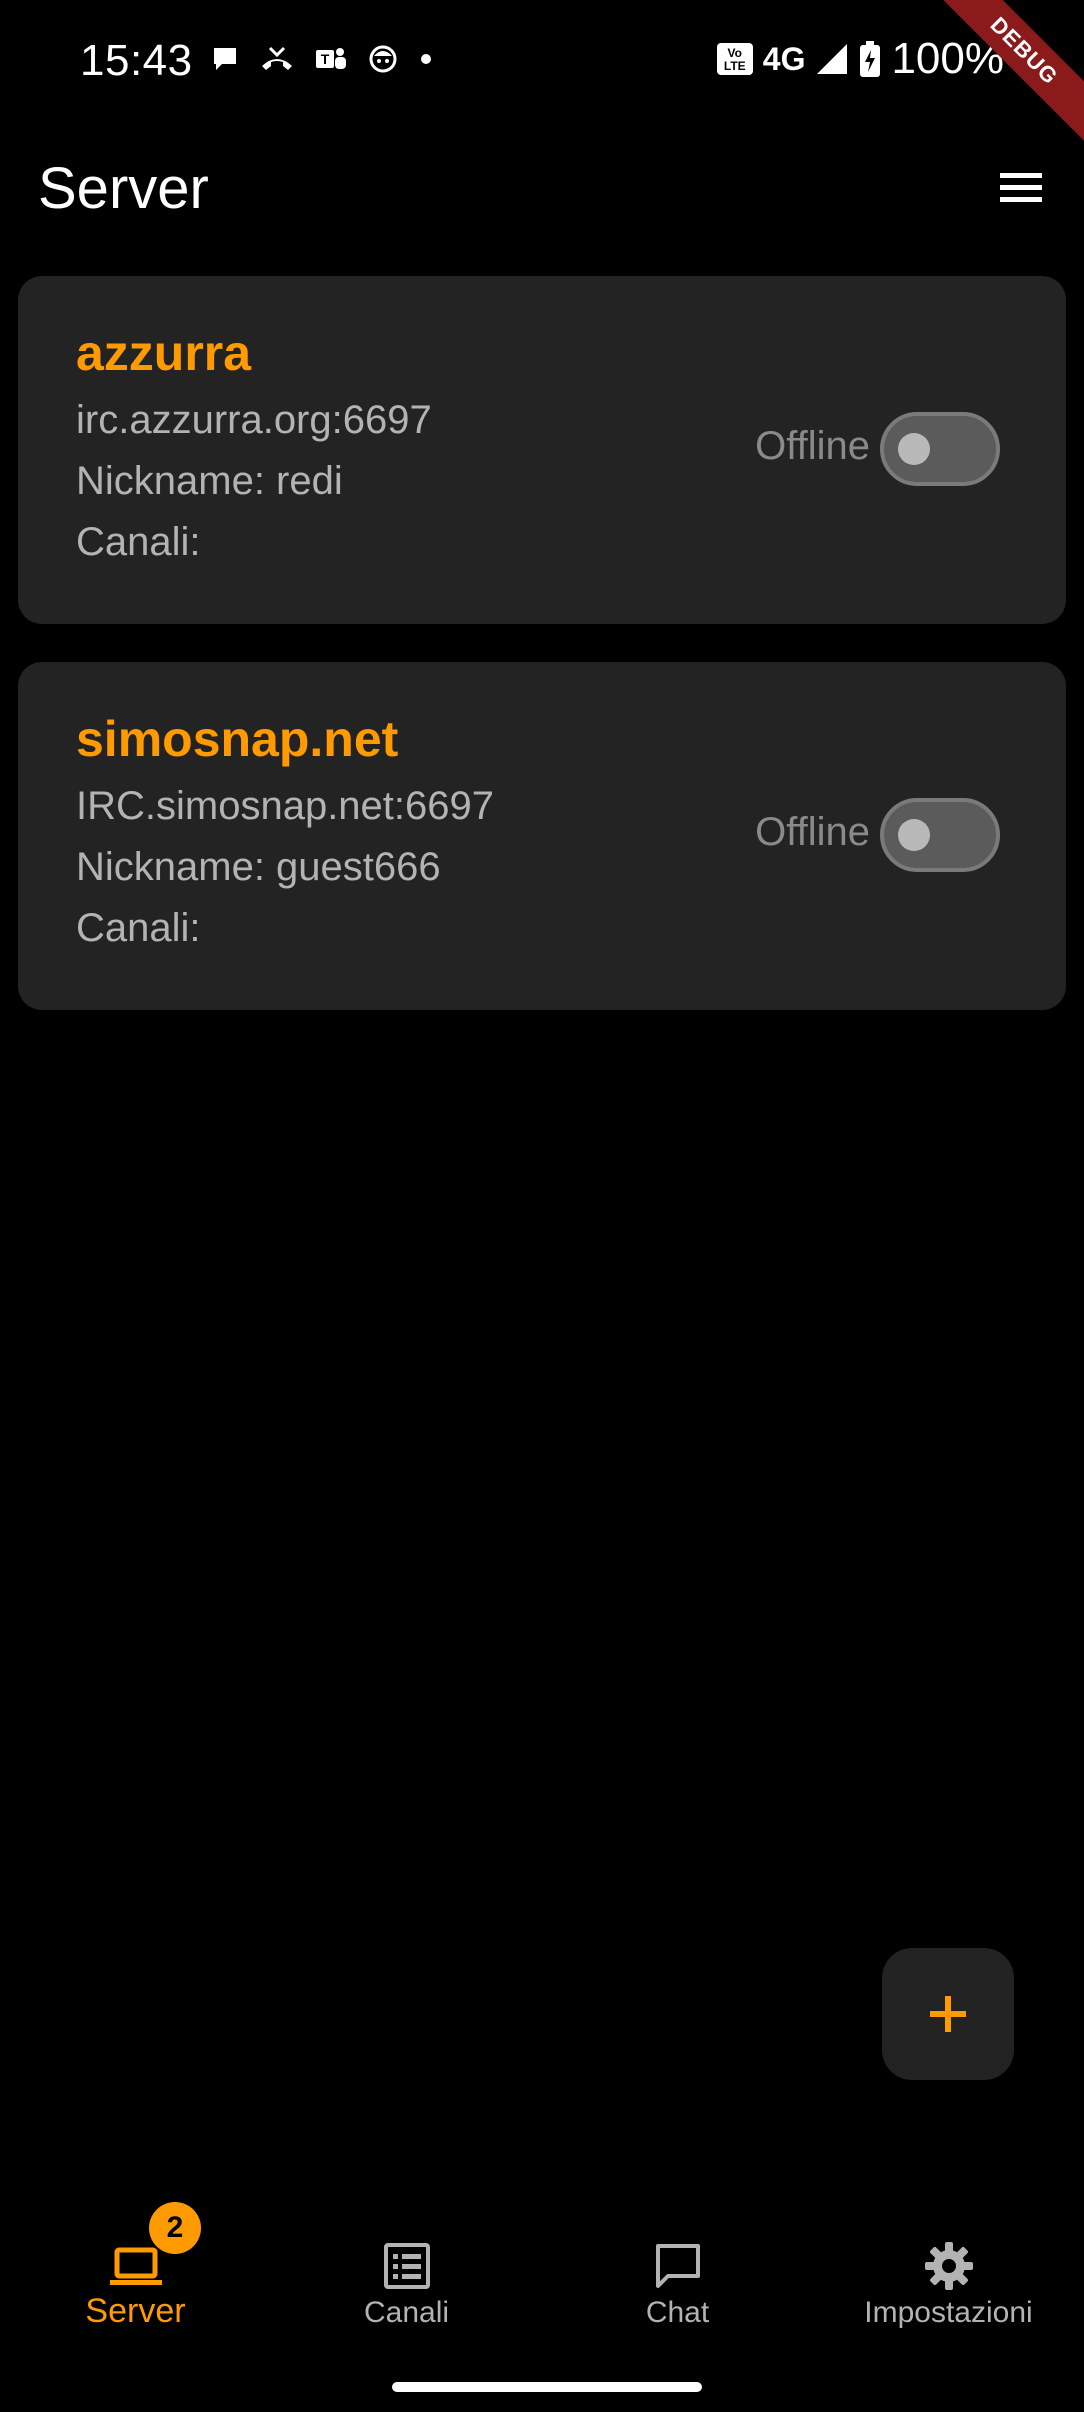 The image size is (1084, 2412). What do you see at coordinates (277, 58) in the screenshot?
I see `missed-call-icon` at bounding box center [277, 58].